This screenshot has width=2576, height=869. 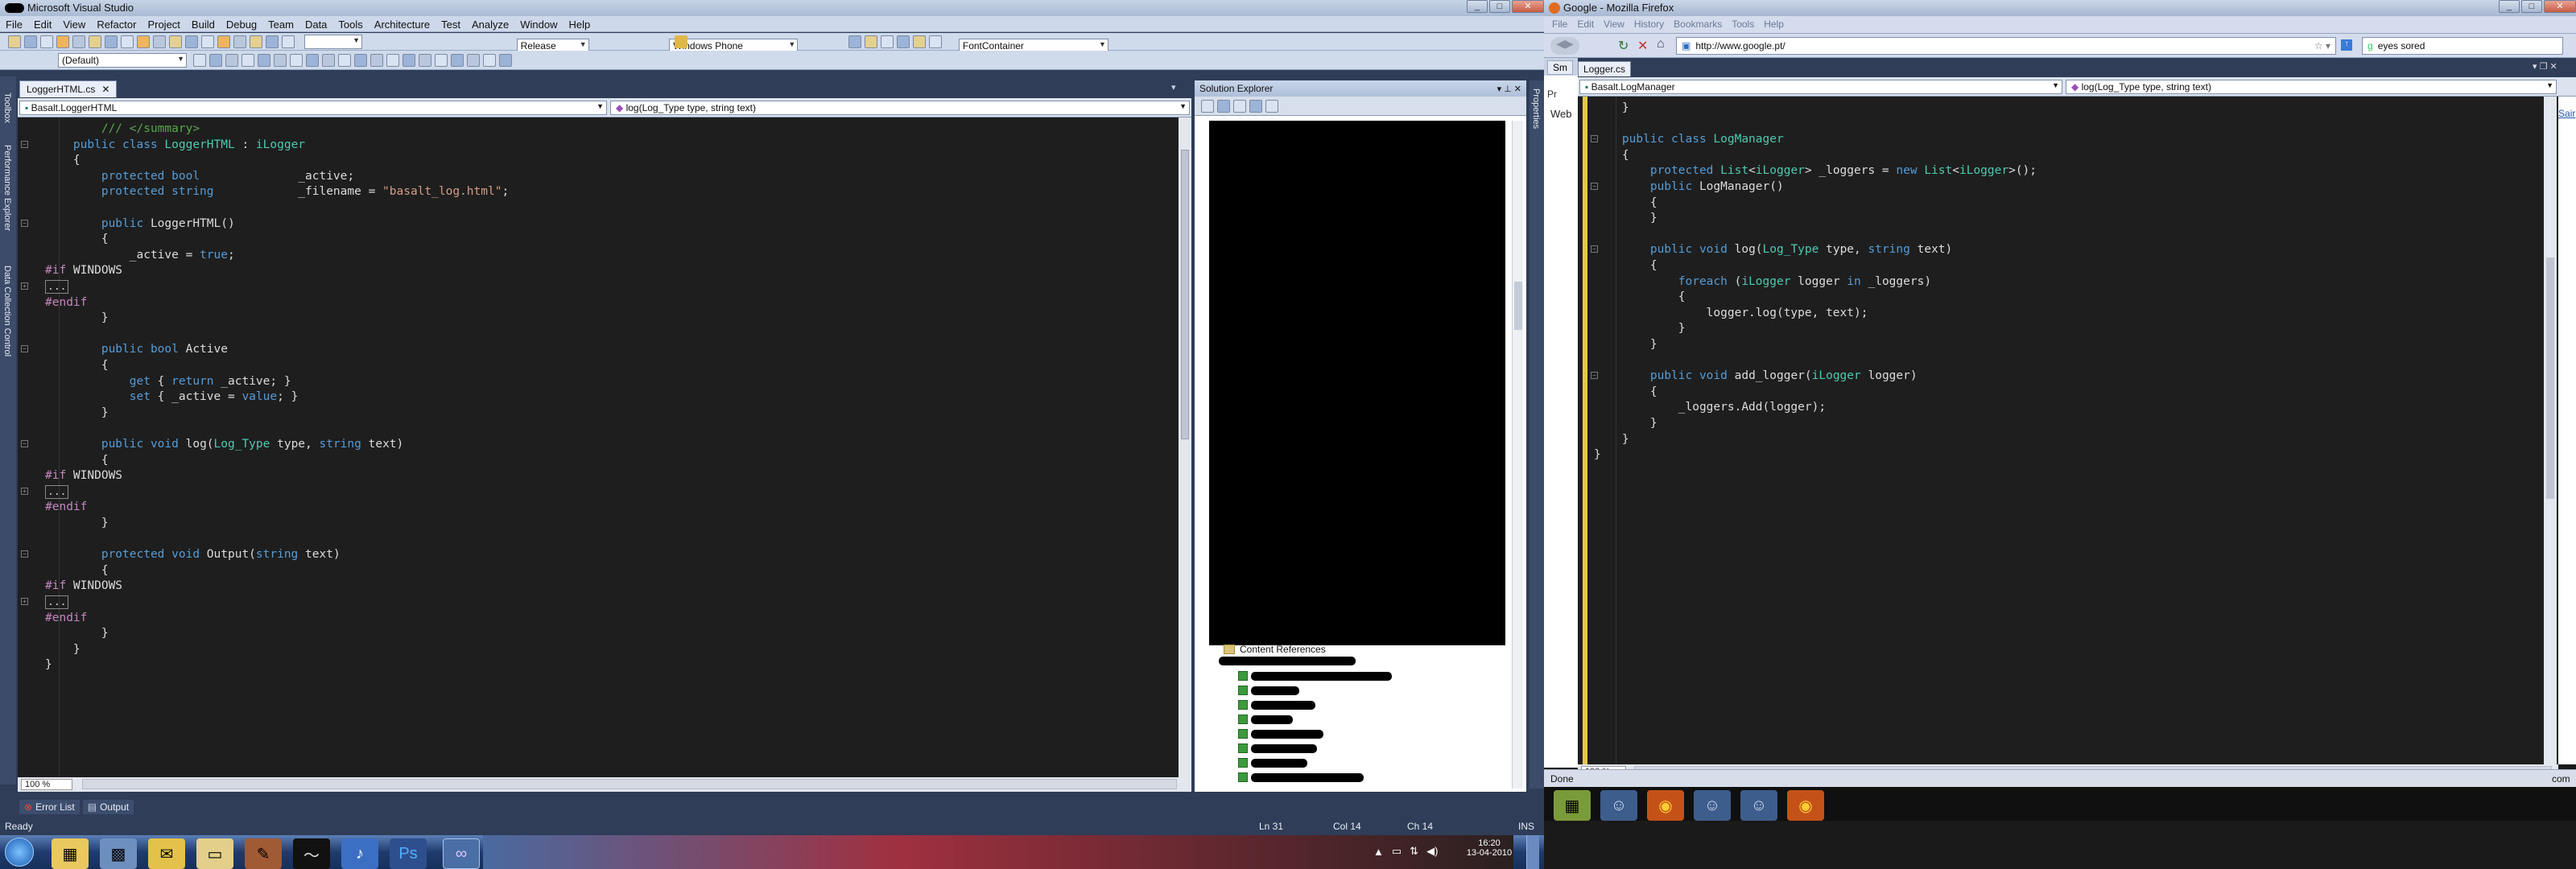 What do you see at coordinates (122, 61) in the screenshot?
I see `layout-combo: (Default) ▼` at bounding box center [122, 61].